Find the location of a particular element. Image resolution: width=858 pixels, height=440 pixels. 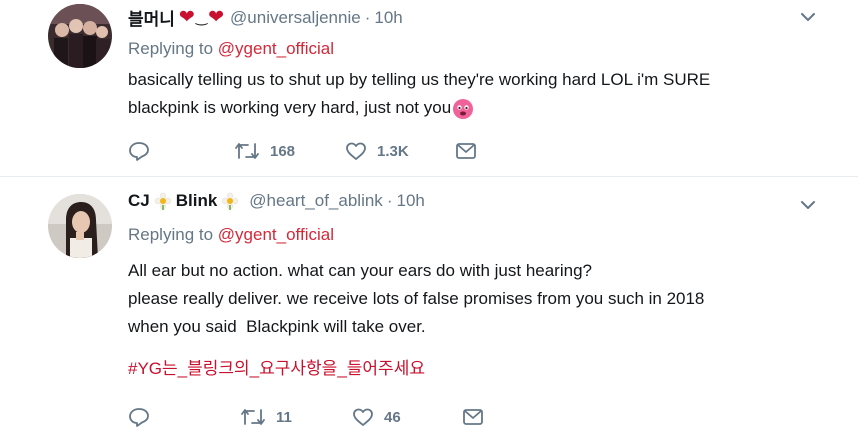

retweet-button: 11 is located at coordinates (296, 417).